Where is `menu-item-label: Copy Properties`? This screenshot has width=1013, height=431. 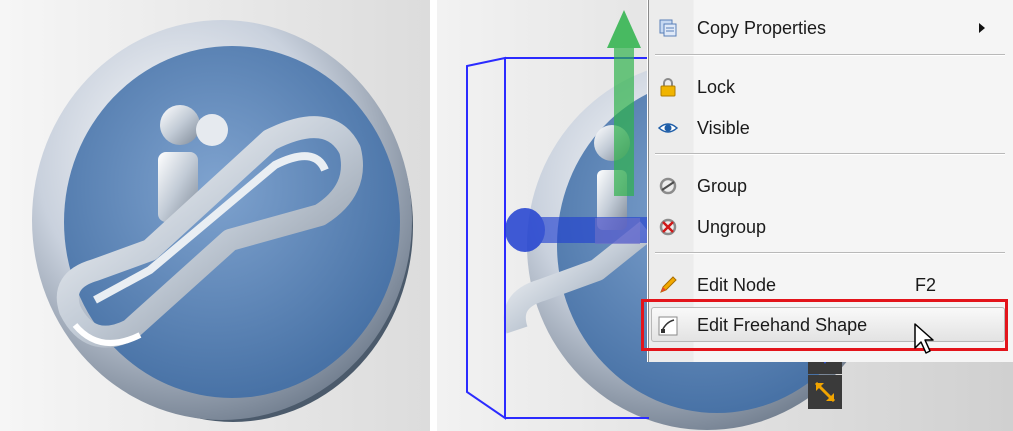
menu-item-label: Copy Properties is located at coordinates (762, 28).